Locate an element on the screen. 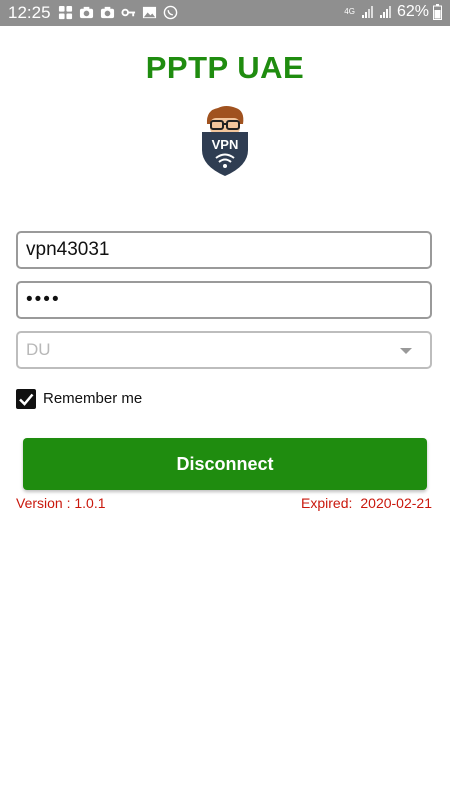  grid-icon is located at coordinates (65, 12).